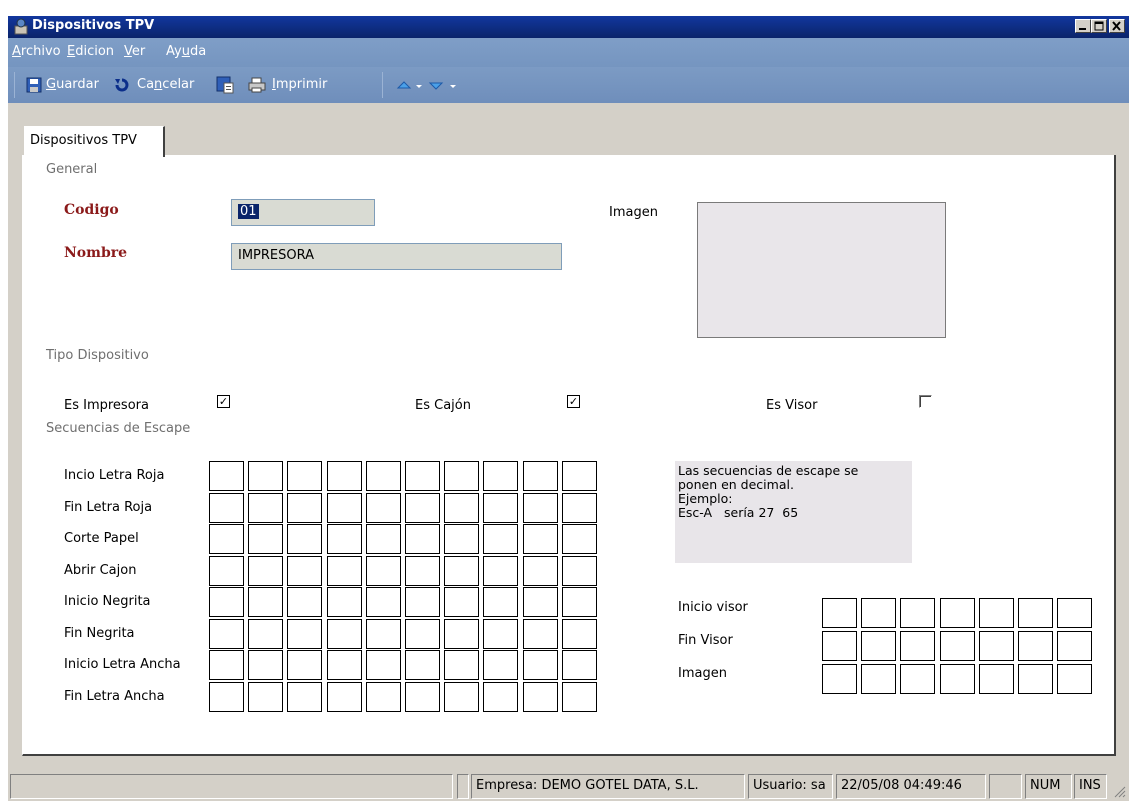 The width and height of the screenshot is (1129, 801). I want to click on menu-edicion: Edicion, so click(90, 51).